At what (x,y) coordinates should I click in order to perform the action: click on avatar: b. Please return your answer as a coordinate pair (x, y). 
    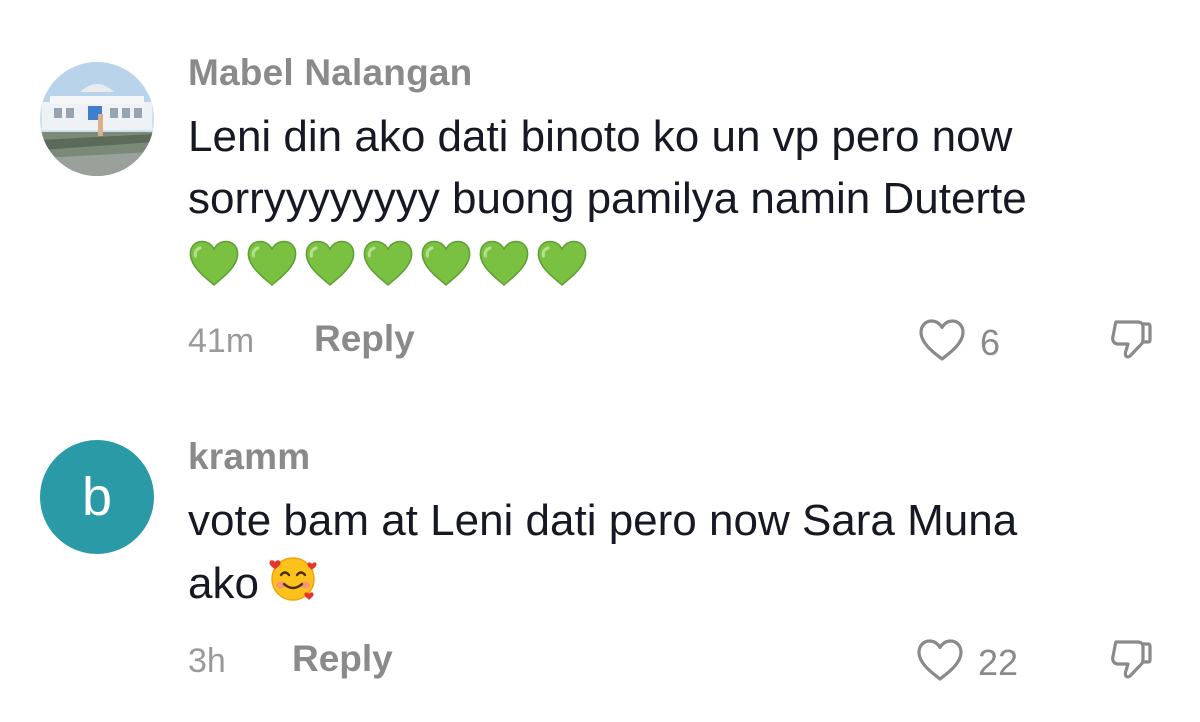
    Looking at the image, I should click on (97, 497).